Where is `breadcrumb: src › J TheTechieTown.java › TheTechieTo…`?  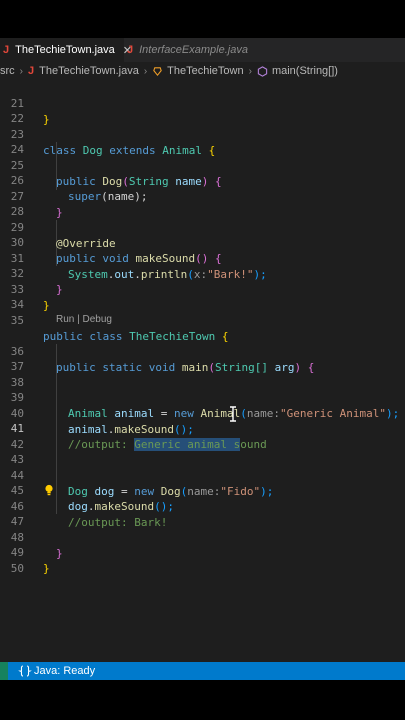
breadcrumb: src › J TheTechieTown.java › TheTechieTo… is located at coordinates (202, 71).